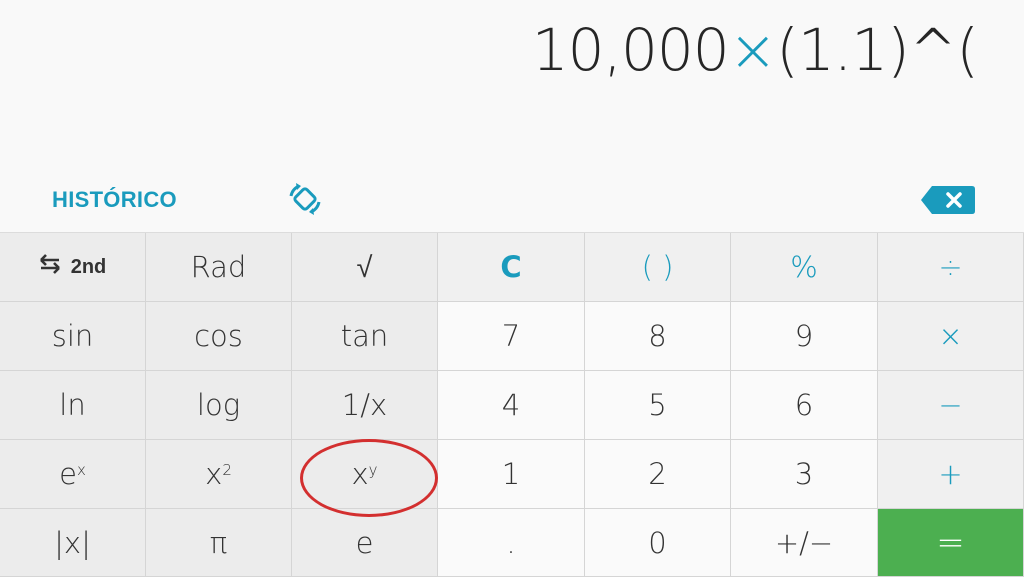 This screenshot has height=577, width=1024. What do you see at coordinates (512, 201) in the screenshot?
I see `toolbar: HISTÓRICO` at bounding box center [512, 201].